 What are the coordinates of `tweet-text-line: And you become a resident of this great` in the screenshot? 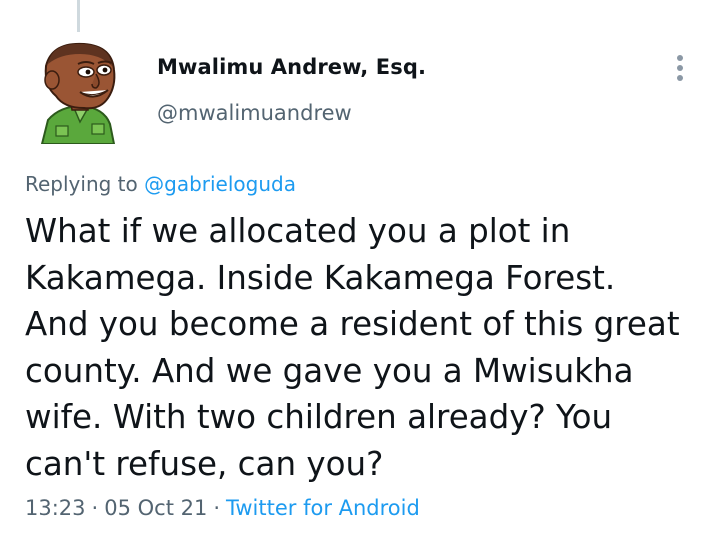 It's located at (352, 324).